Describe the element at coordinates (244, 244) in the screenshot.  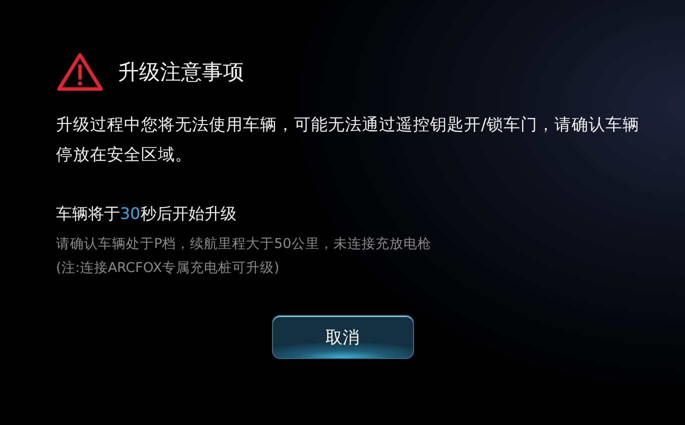
I see `note-text: 请确认车辆处于P档，续航里程大于50公里，未连接充放电枪` at that location.